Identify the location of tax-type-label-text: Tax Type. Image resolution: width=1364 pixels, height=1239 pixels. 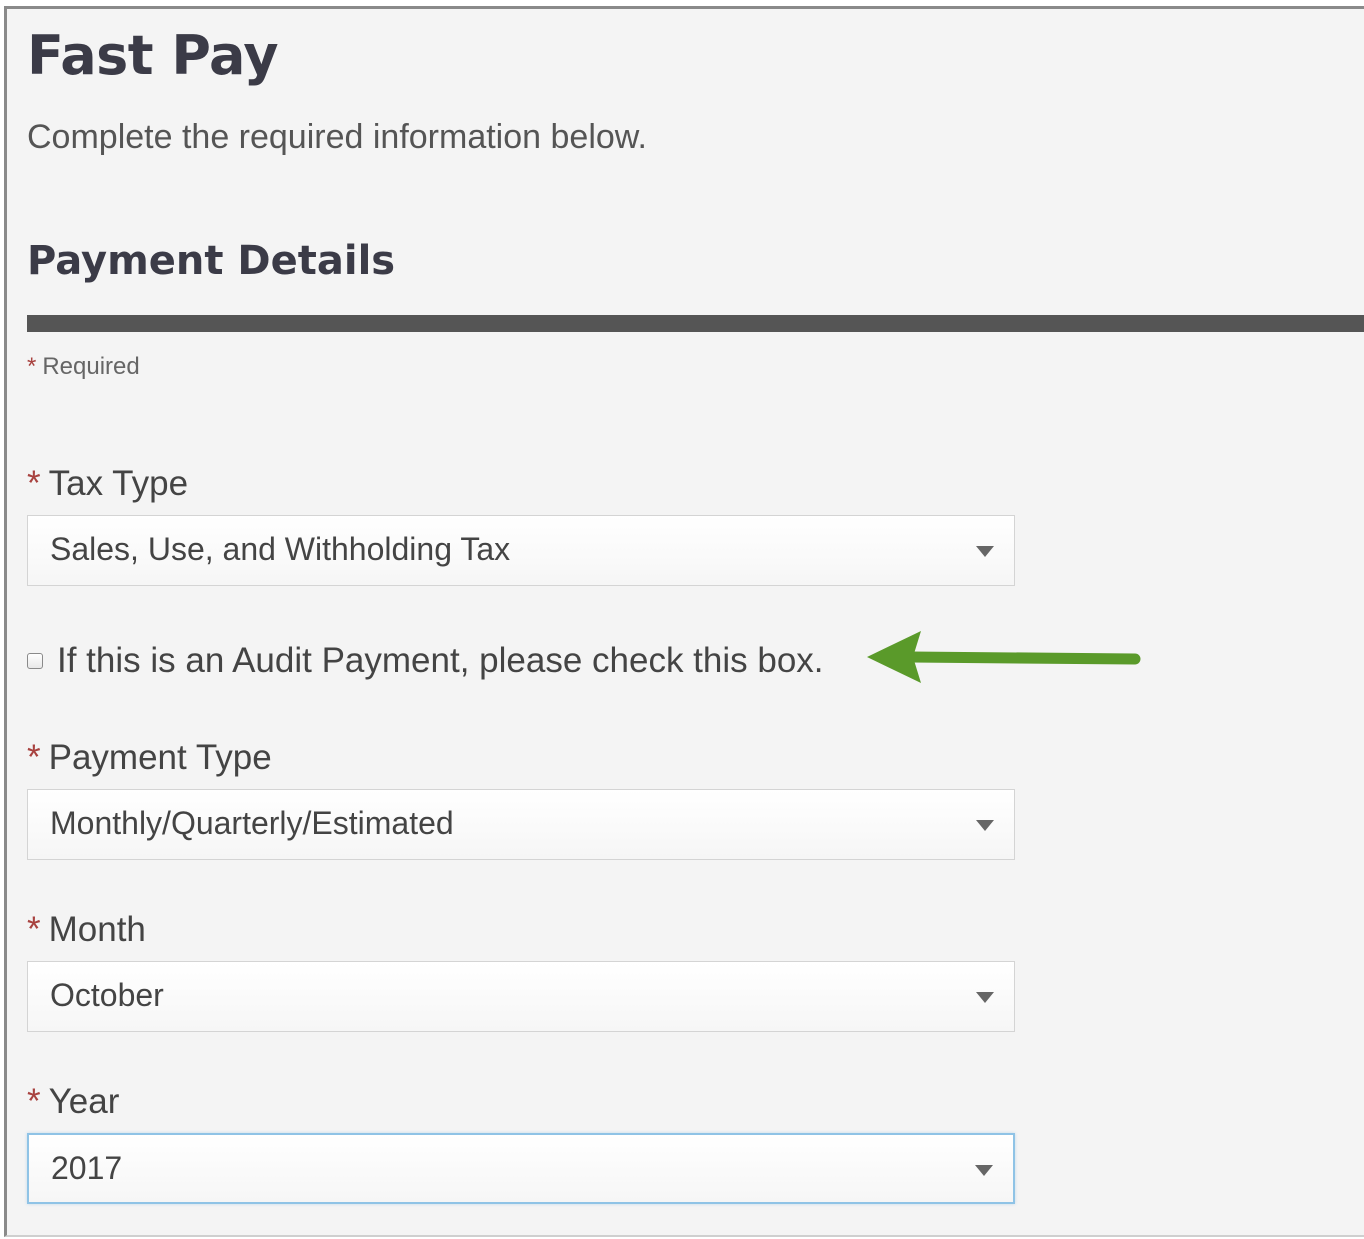
(118, 483).